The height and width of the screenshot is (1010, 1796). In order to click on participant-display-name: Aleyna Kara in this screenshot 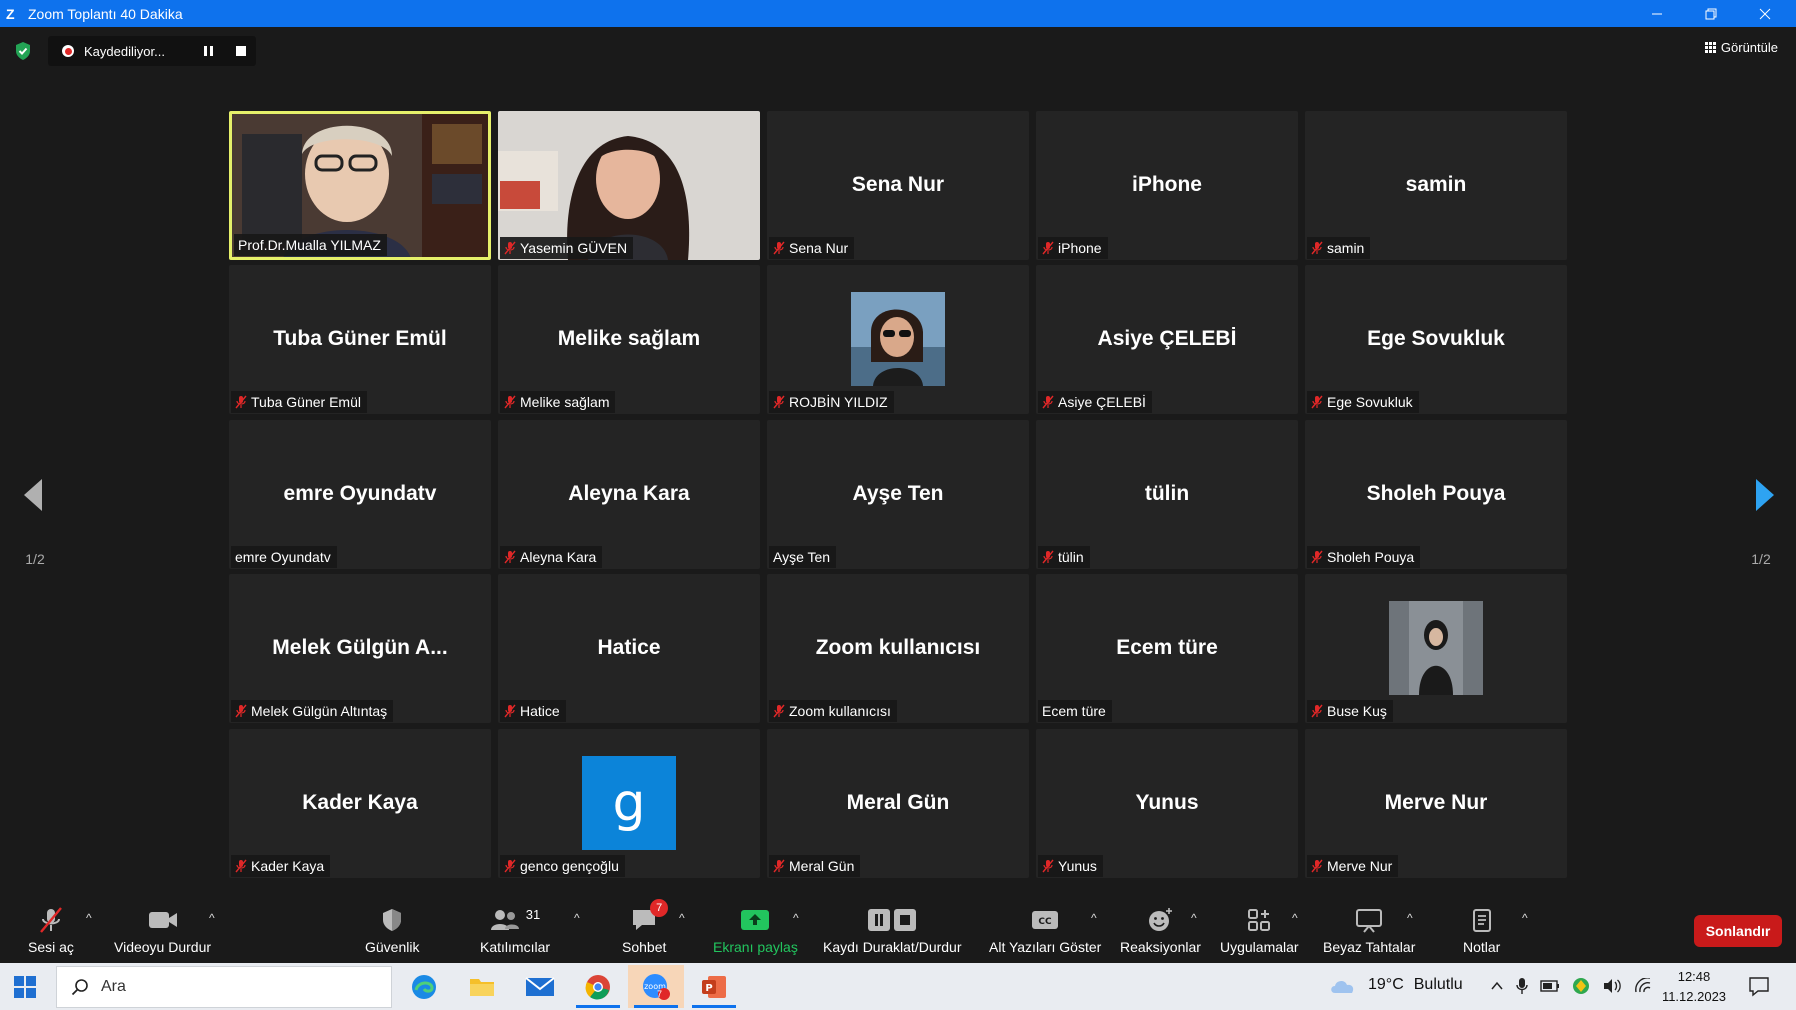, I will do `click(629, 493)`.